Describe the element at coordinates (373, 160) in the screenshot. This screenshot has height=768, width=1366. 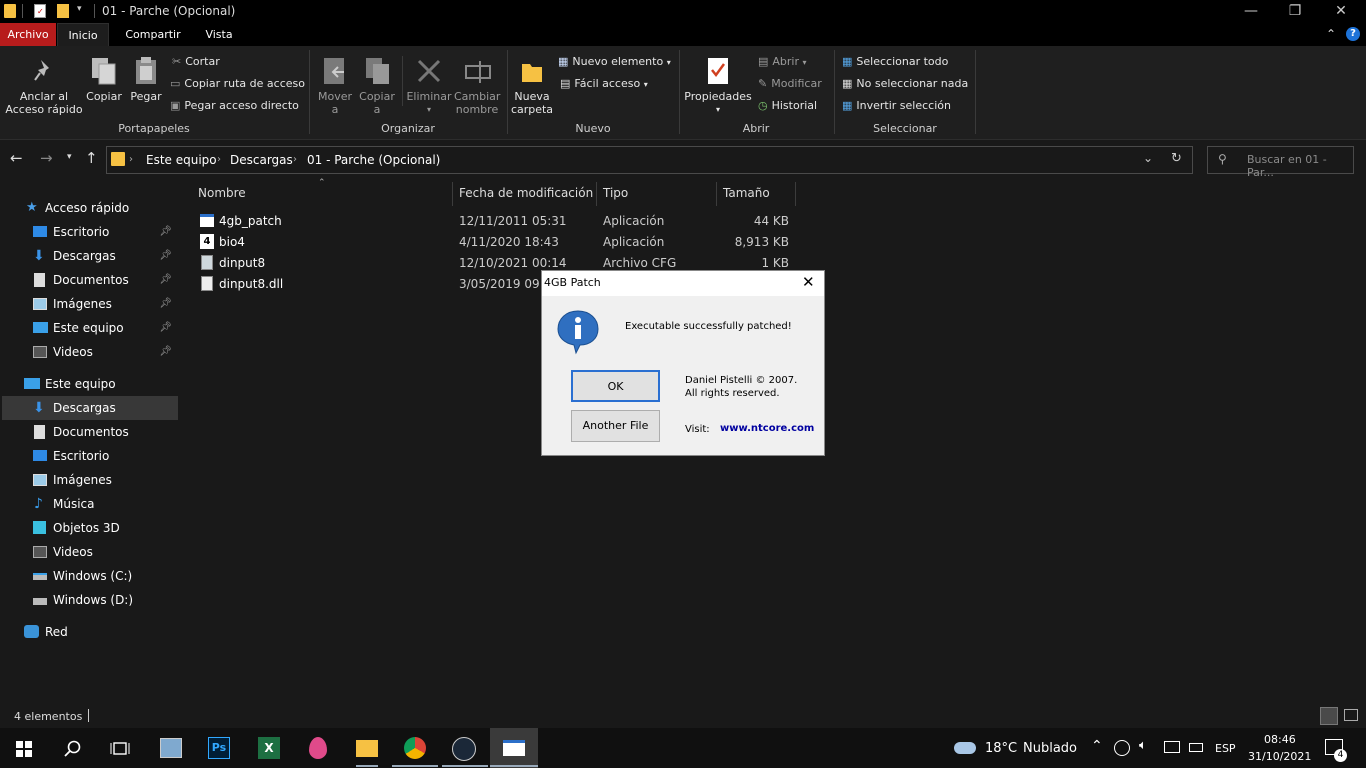
I see `breadcrumb-current-folder: 01 - Parche (Opcional)` at that location.